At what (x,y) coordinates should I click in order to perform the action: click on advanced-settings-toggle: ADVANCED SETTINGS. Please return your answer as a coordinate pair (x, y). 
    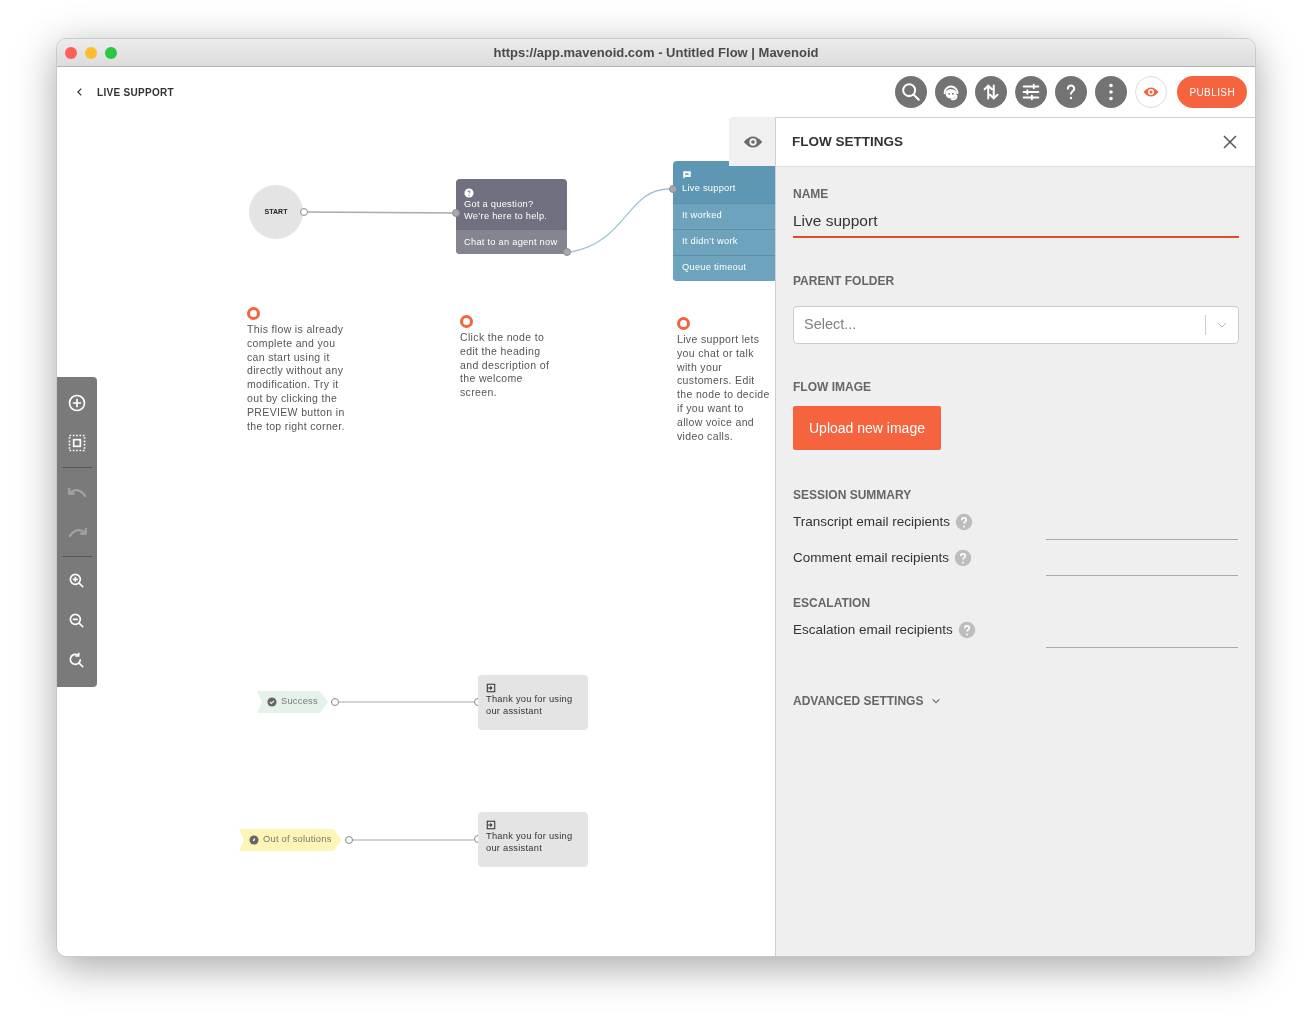
    Looking at the image, I should click on (867, 701).